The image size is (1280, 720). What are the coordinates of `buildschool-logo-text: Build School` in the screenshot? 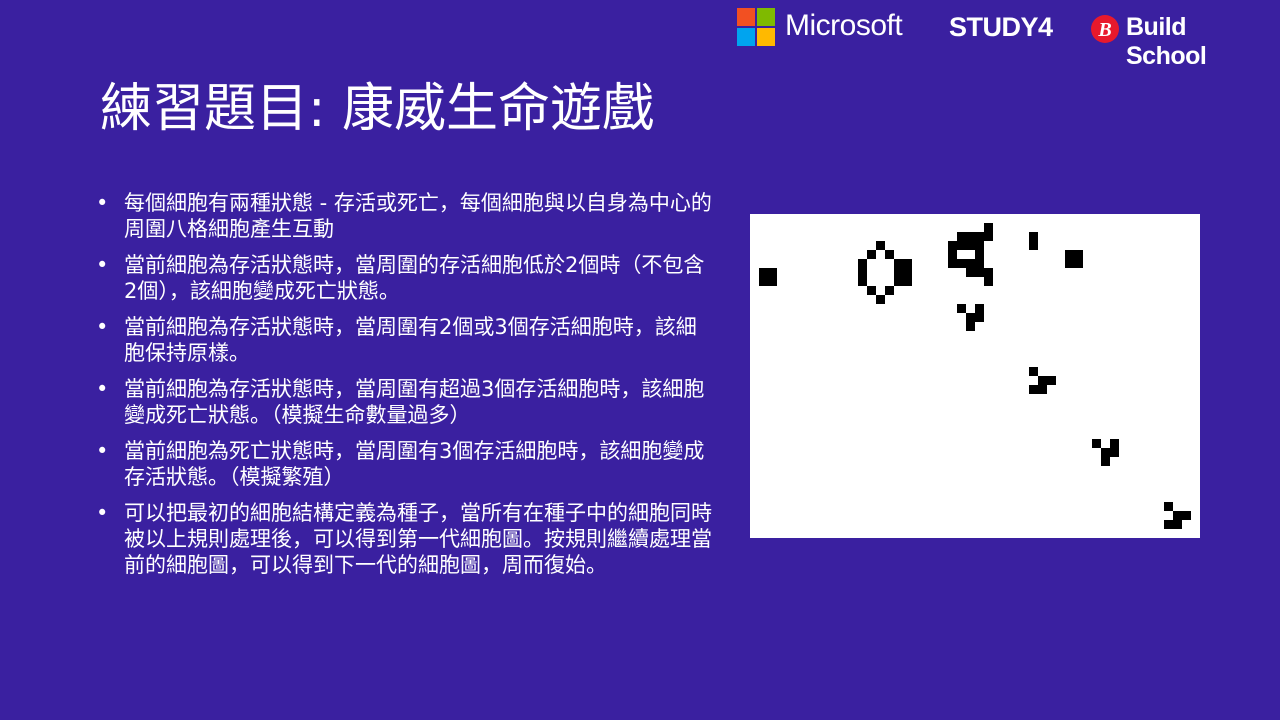 It's located at (1166, 41).